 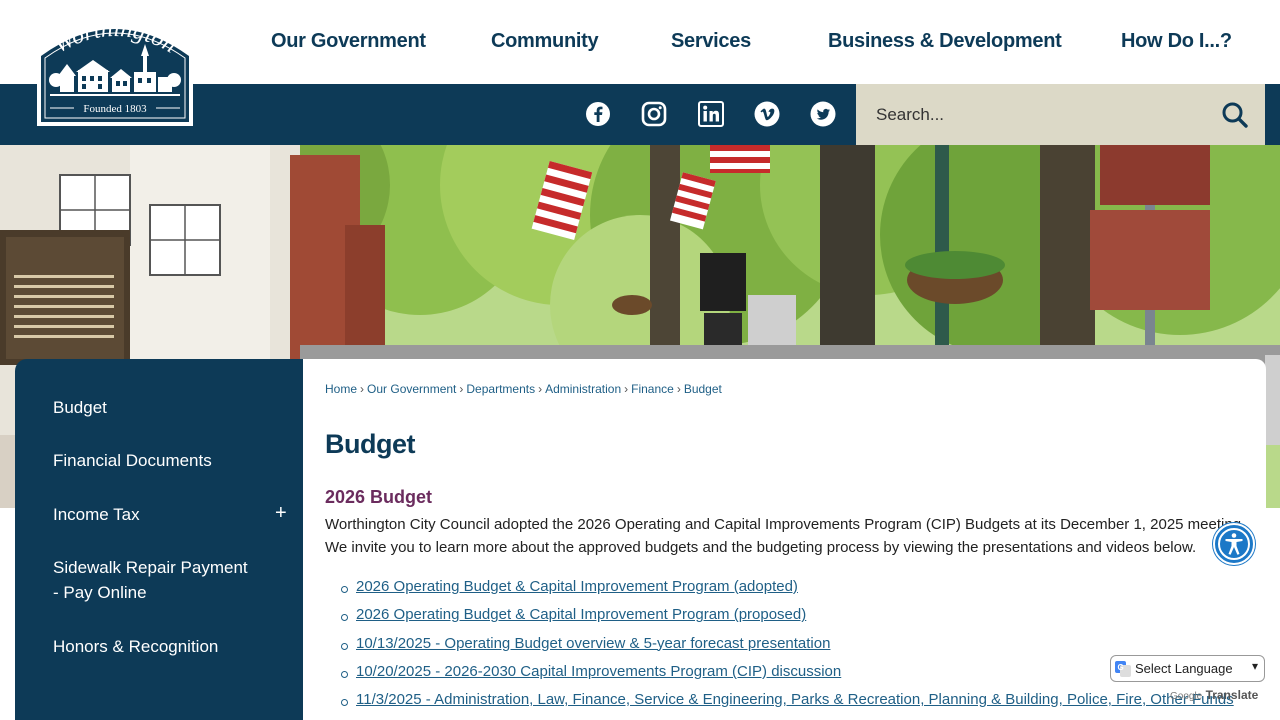 What do you see at coordinates (348, 41) in the screenshot?
I see `nav-our-government: Our Government` at bounding box center [348, 41].